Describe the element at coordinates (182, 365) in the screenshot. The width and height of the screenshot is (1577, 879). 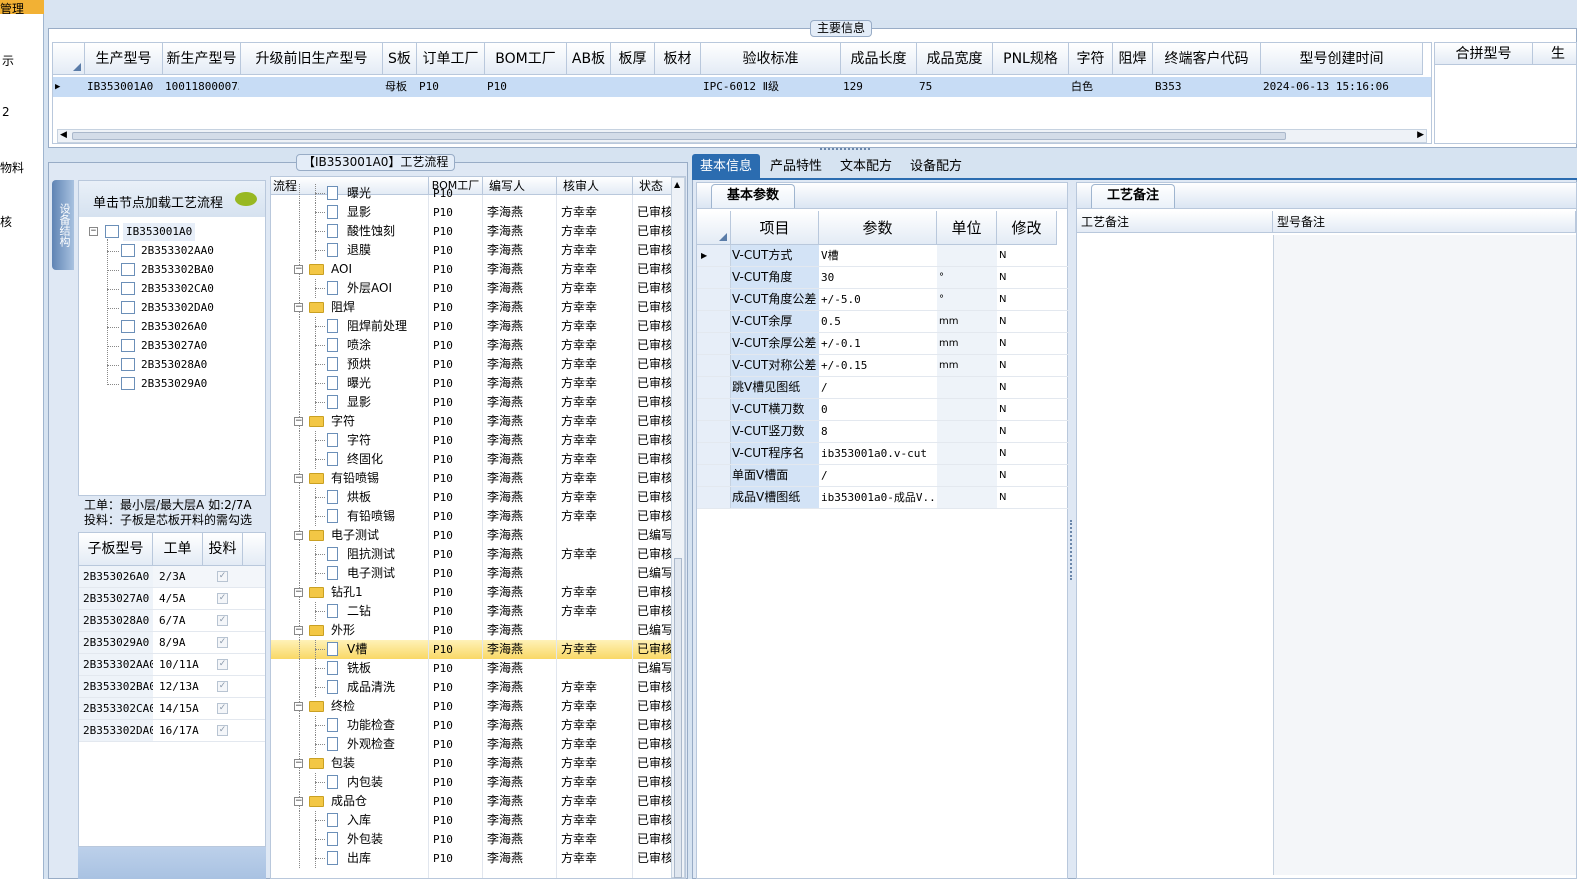
I see `tree-node-child: 2B353028A0` at that location.